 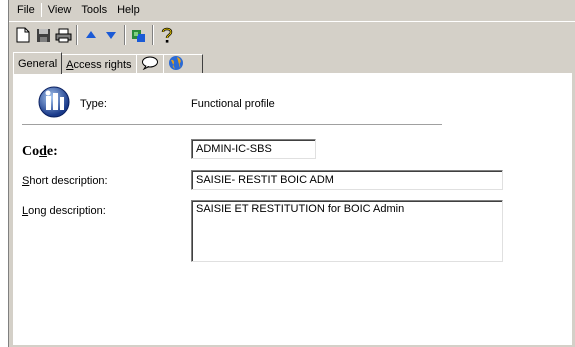 I want to click on code-label-accel: d, so click(x=43, y=151).